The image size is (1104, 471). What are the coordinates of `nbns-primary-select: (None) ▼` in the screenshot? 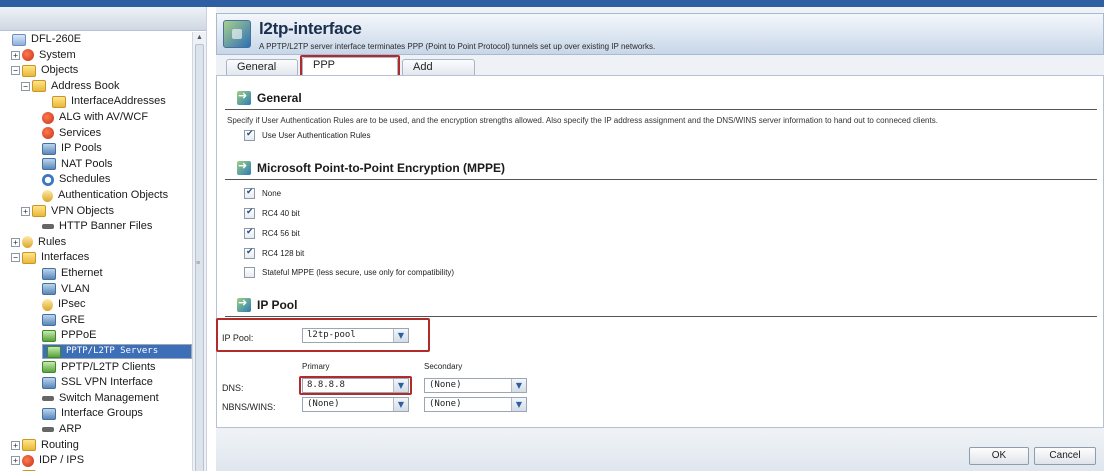 It's located at (355, 404).